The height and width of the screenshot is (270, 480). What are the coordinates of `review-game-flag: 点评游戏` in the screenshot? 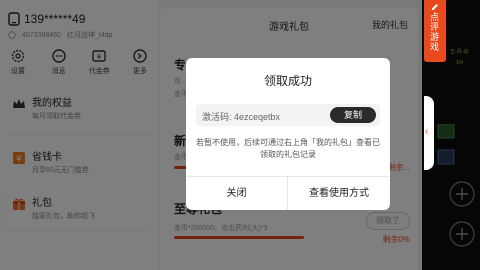 It's located at (435, 31).